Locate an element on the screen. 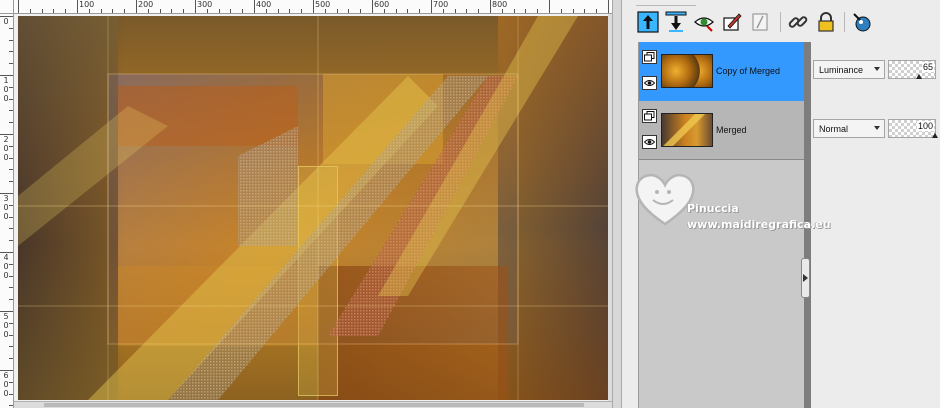 The image size is (940, 408). ruler-horizontal: 100 200 300 400 500 600 700 800 is located at coordinates (313, 7).